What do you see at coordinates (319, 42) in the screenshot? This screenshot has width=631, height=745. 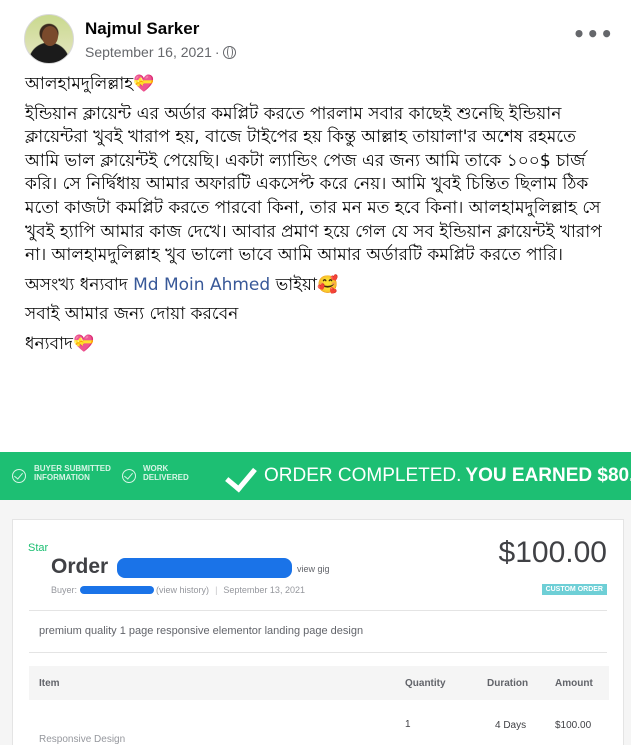 I see `post-header: Najmul Sarker September 16, 2021 · •••` at bounding box center [319, 42].